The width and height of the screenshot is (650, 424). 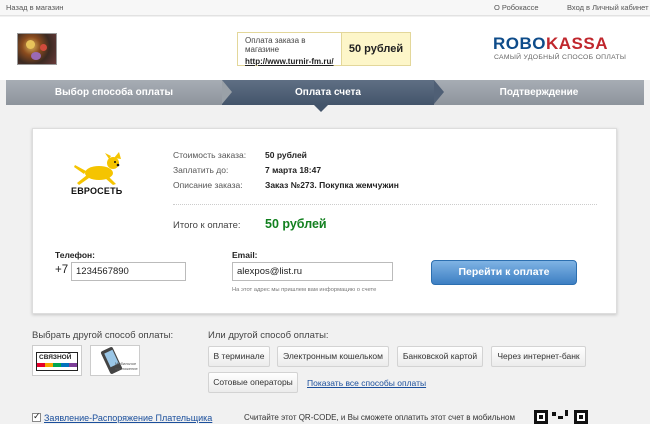 What do you see at coordinates (210, 155) in the screenshot?
I see `order-row-key: Стоимость заказа:` at bounding box center [210, 155].